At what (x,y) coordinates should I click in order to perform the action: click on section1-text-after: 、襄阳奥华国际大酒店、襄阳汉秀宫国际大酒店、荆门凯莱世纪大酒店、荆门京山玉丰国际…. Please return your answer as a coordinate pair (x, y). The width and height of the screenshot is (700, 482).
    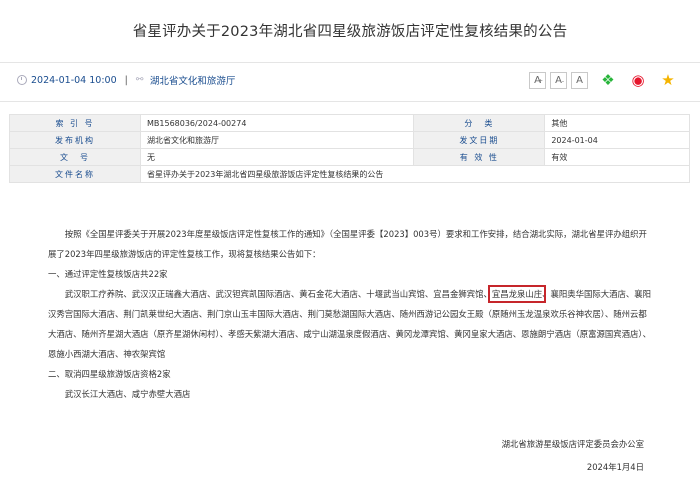
    Looking at the image, I should click on (350, 324).